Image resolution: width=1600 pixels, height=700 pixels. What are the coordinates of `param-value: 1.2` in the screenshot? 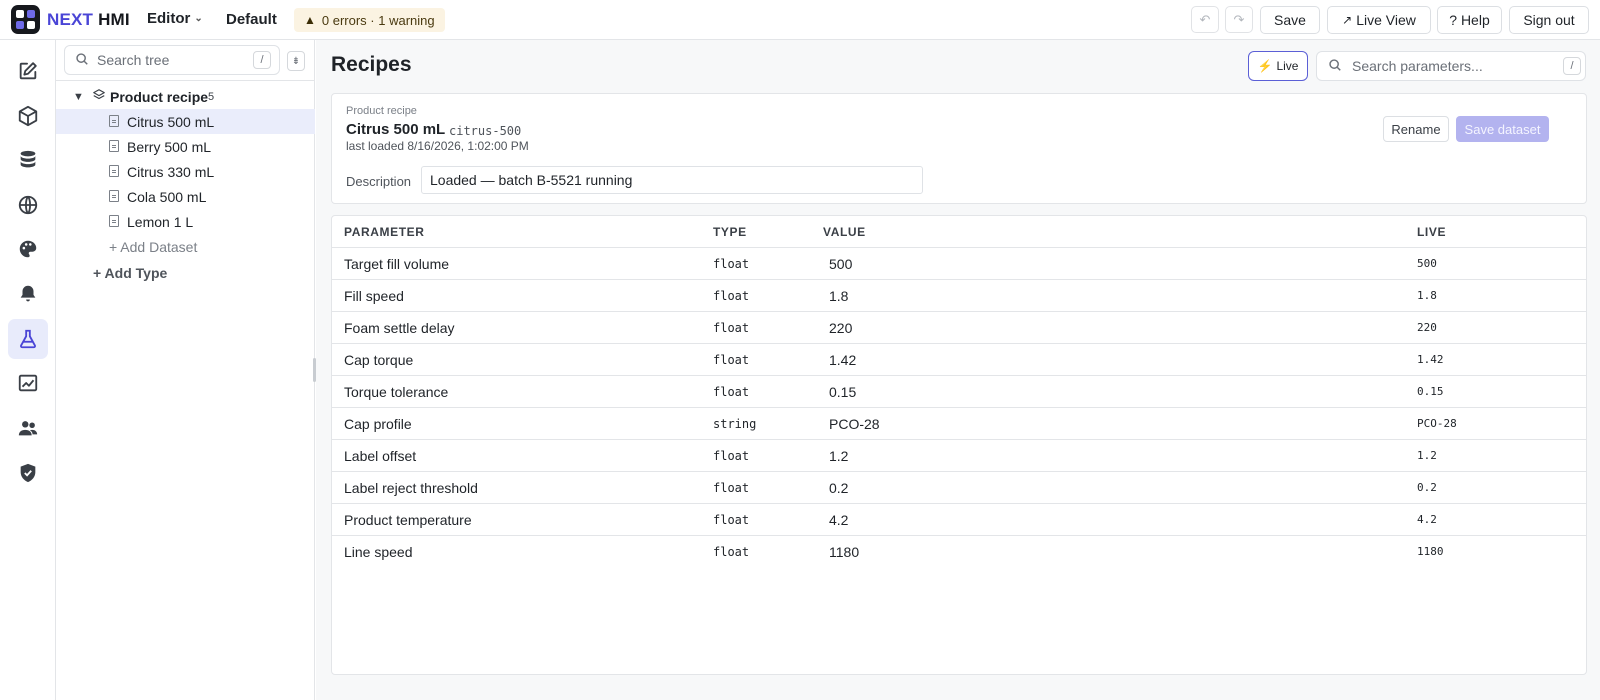 It's located at (838, 455).